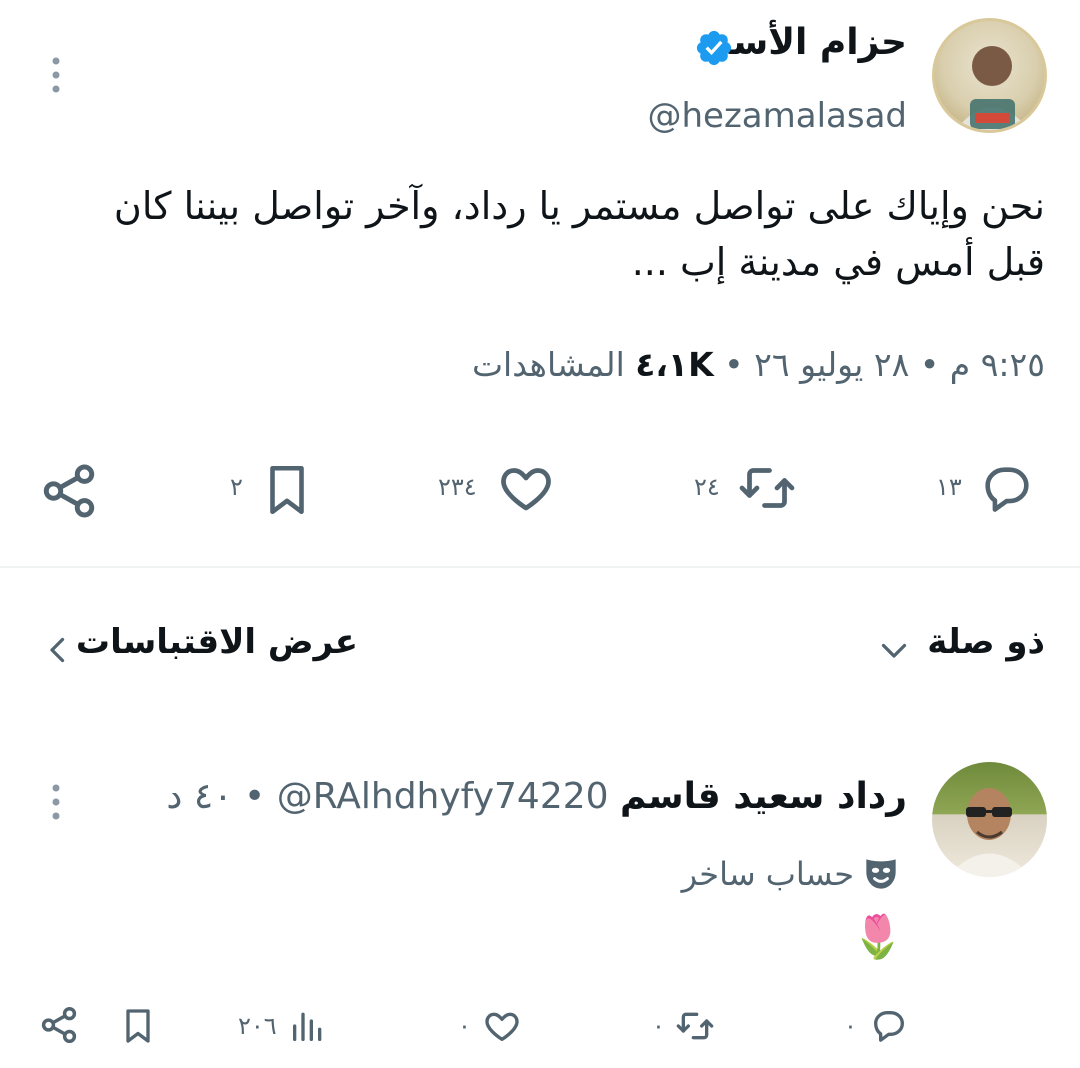 The height and width of the screenshot is (1068, 1080). What do you see at coordinates (714, 48) in the screenshot?
I see `verified-badge-icon` at bounding box center [714, 48].